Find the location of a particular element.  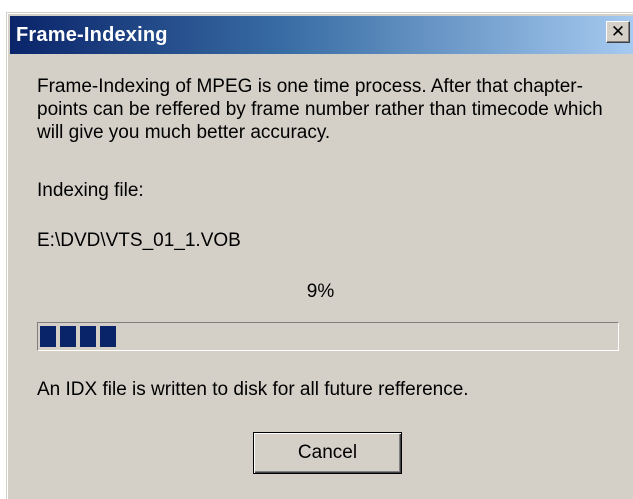

title-bar: Frame-Indexing ✕ is located at coordinates (321, 35).